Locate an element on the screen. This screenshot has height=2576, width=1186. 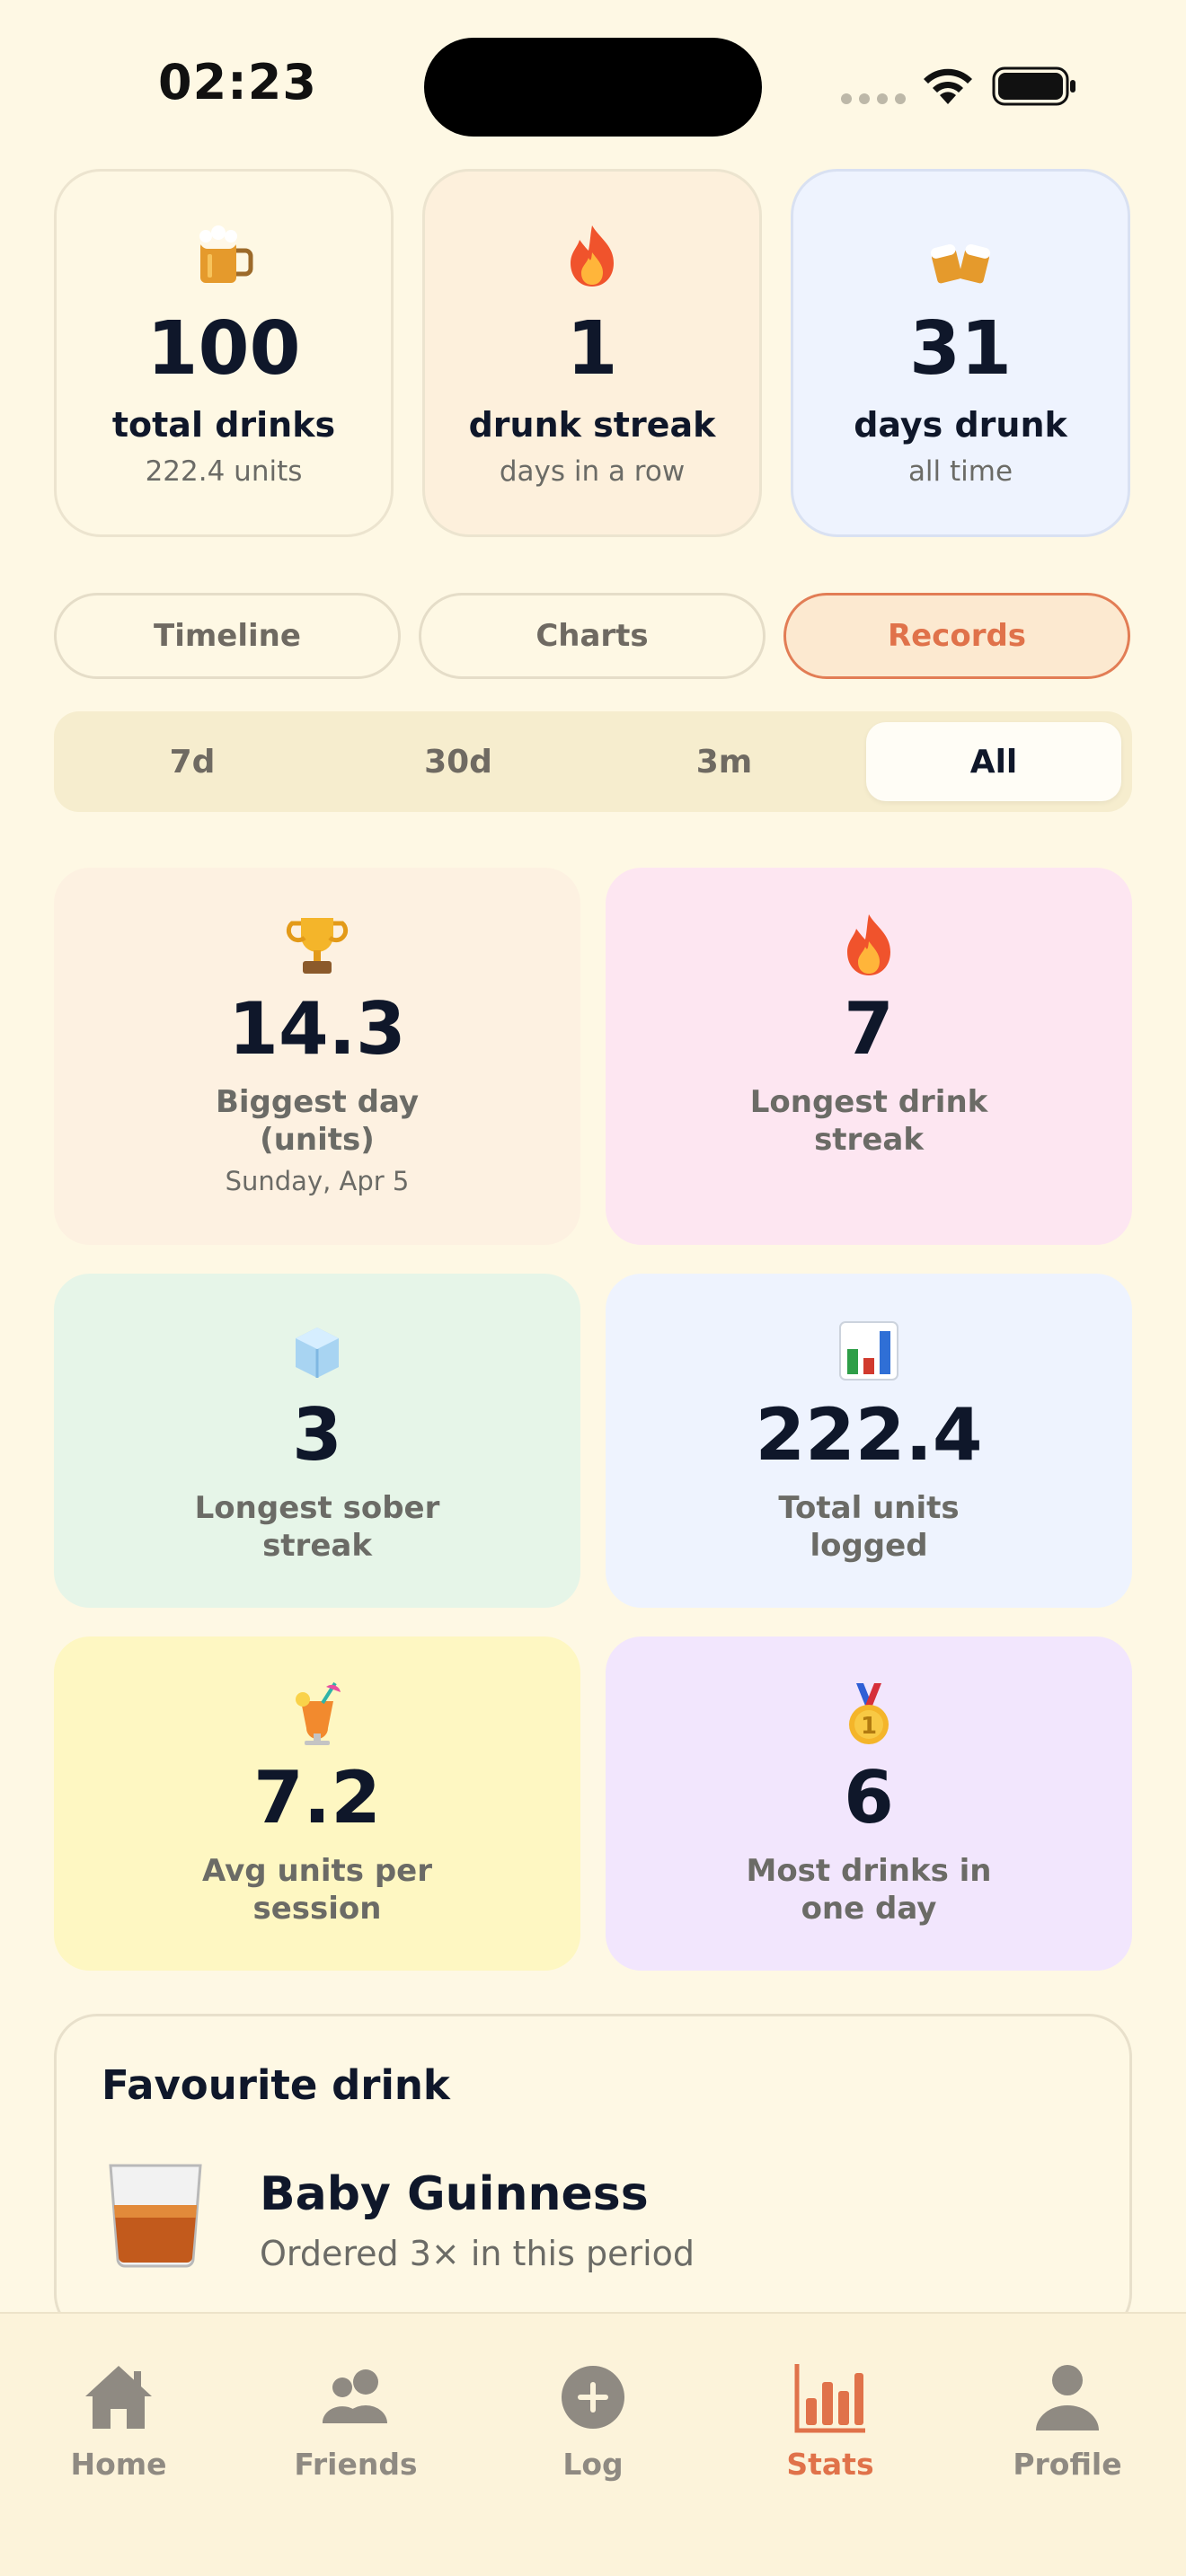
longest-drink-streak-label: Longest drink streak is located at coordinates (868, 1121).